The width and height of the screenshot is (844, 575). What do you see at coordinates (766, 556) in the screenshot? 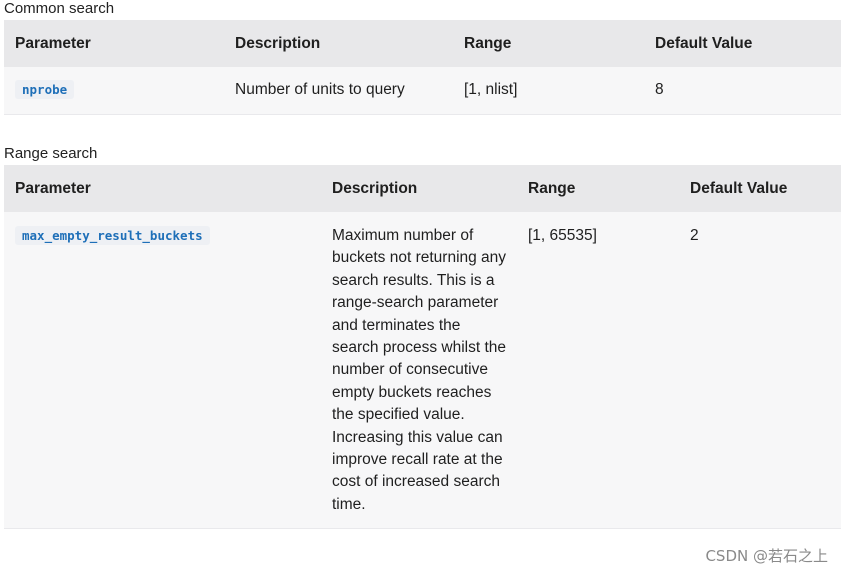
I see `watermark: CSDN @若石之上` at bounding box center [766, 556].